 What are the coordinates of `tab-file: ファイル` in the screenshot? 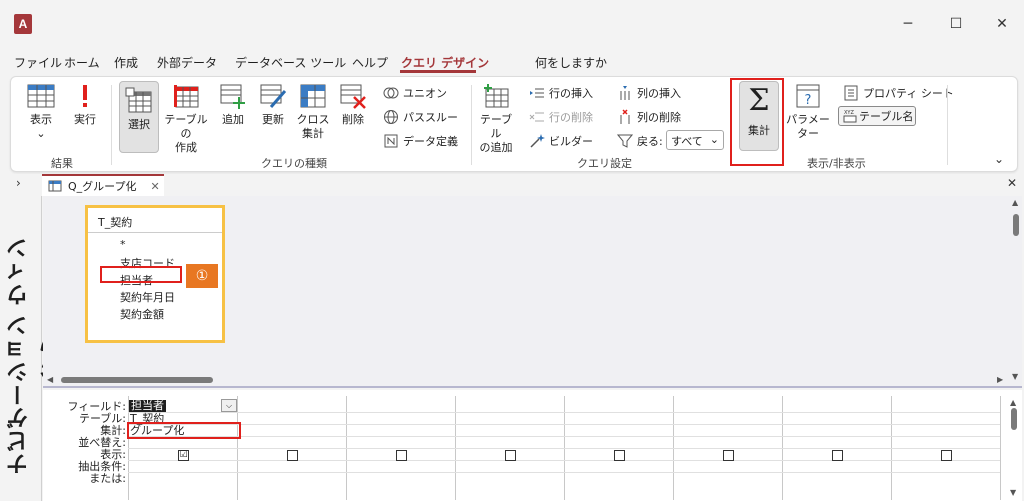 It's located at (38, 62).